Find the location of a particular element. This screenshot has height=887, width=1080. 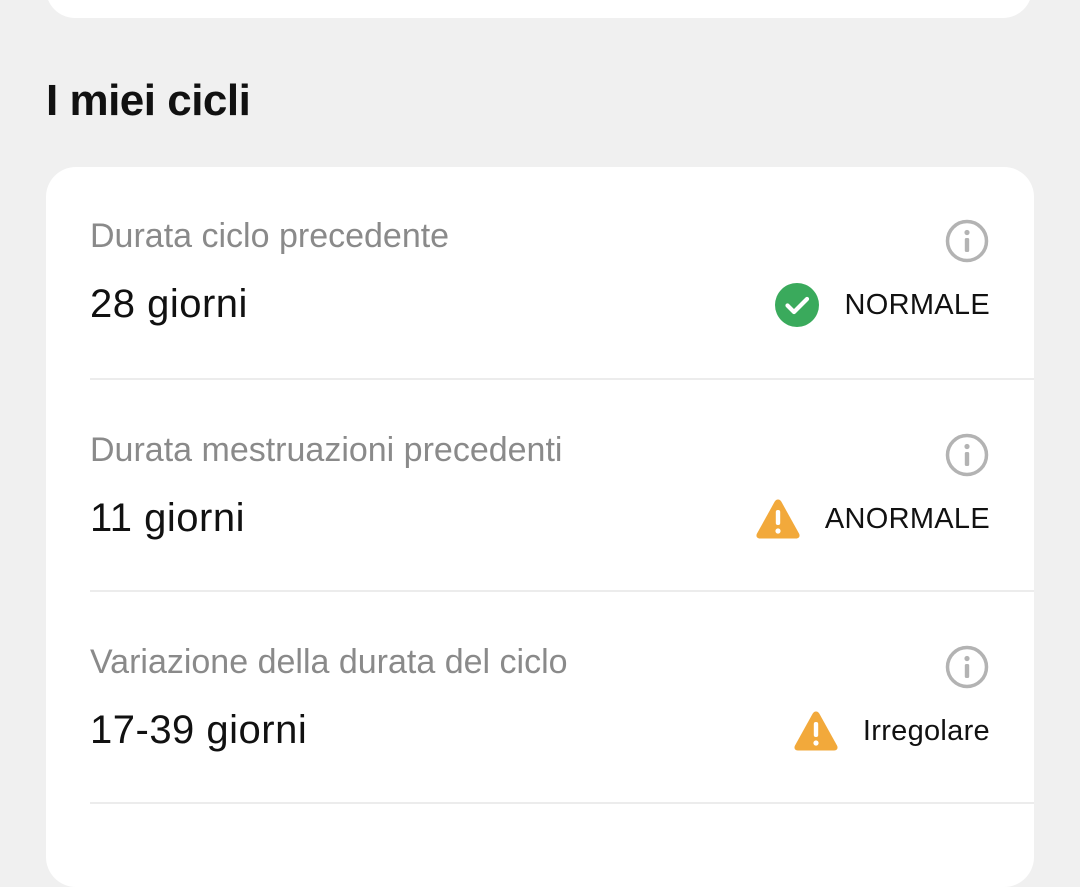

status-badge: NORMALE is located at coordinates (882, 305).